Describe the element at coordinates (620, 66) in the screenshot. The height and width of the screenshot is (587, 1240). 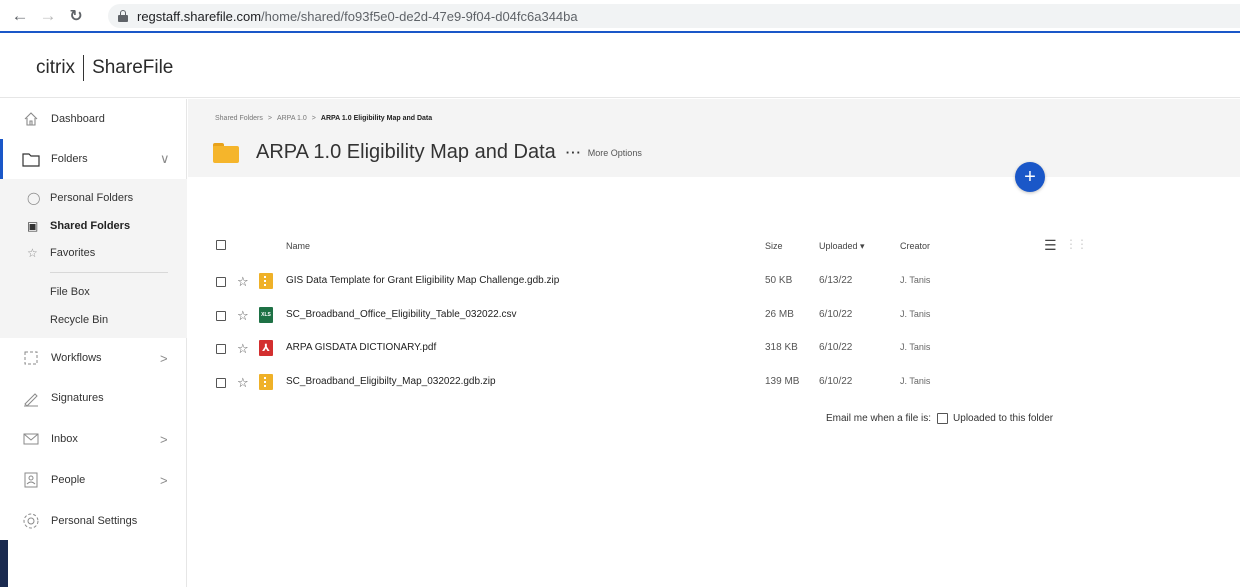
I see `app-header: citrix ShareFile` at that location.